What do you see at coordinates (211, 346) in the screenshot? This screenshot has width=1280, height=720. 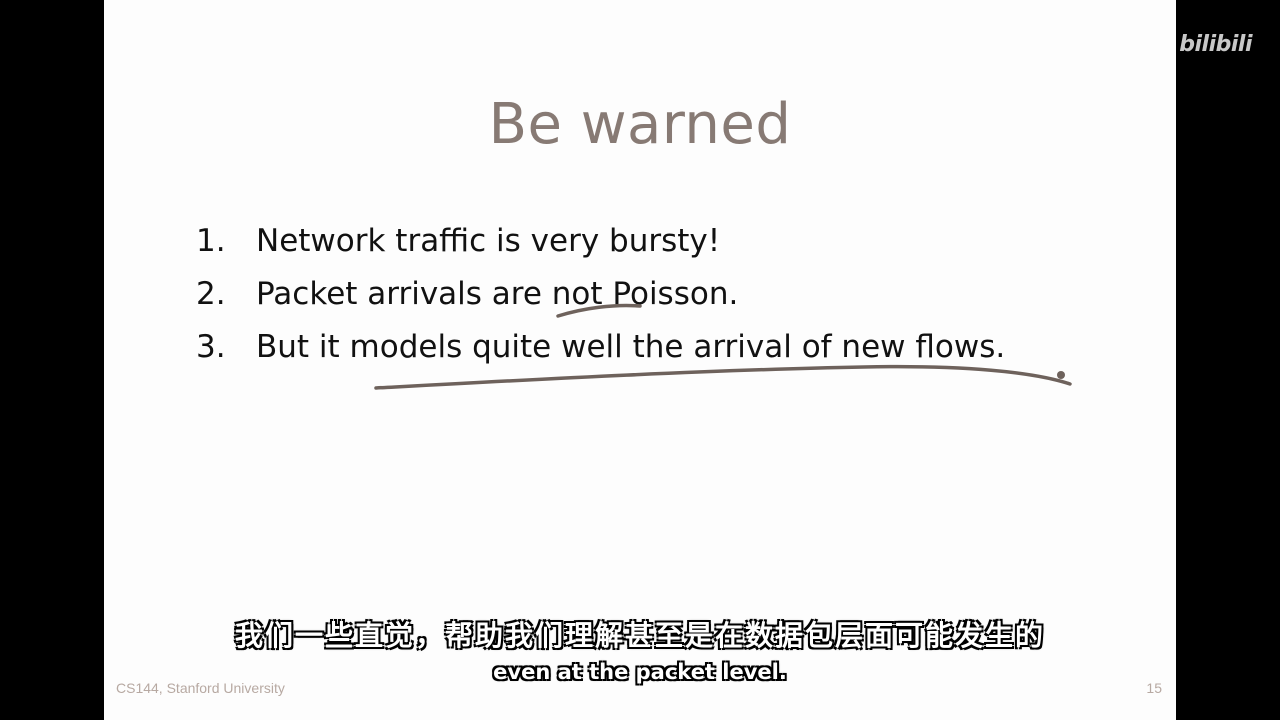 I see `bullet-number: 3.` at bounding box center [211, 346].